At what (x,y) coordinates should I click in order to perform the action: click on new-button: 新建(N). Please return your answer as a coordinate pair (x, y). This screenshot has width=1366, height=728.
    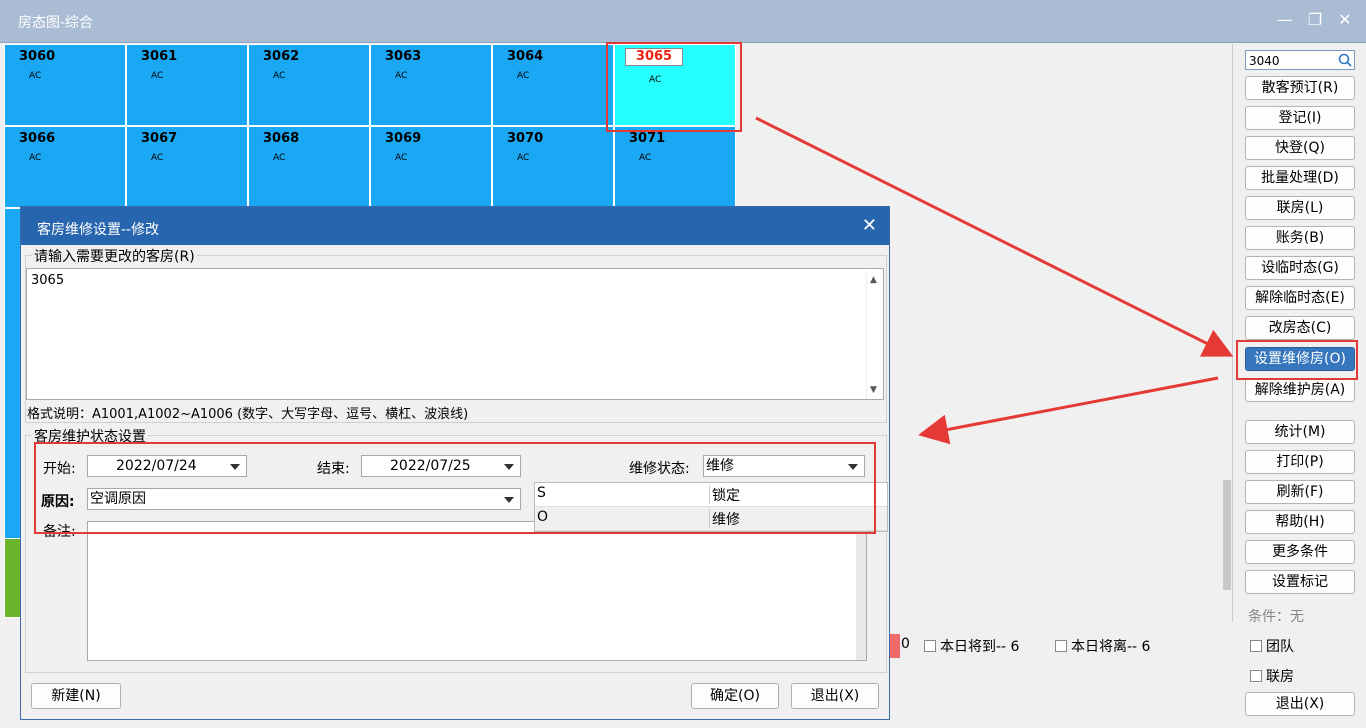
    Looking at the image, I should click on (76, 696).